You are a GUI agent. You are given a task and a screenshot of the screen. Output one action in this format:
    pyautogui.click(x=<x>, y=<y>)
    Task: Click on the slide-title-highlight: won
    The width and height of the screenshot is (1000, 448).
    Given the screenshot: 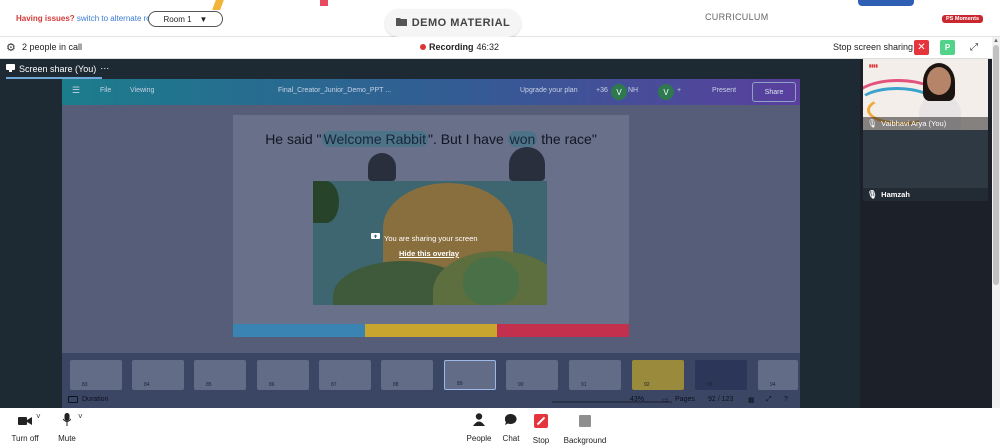 What is the action you would take?
    pyautogui.click(x=522, y=139)
    